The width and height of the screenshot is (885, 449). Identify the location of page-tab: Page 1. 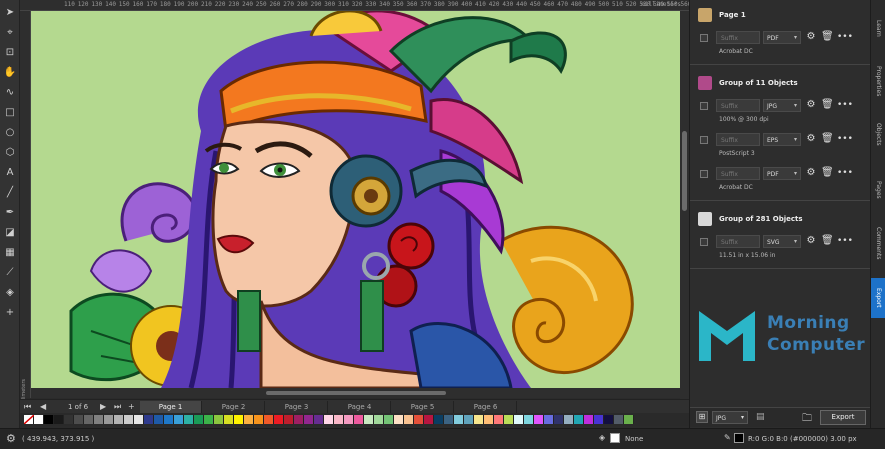
(171, 407).